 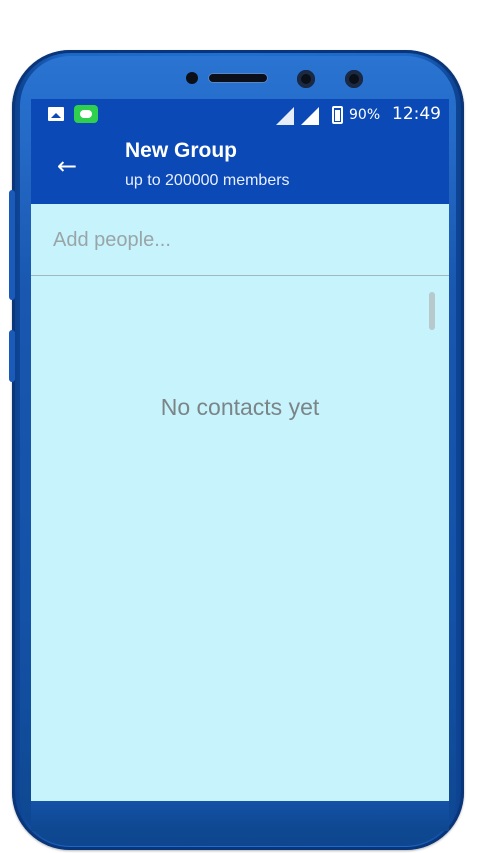 I want to click on add-people-field, so click(x=240, y=240).